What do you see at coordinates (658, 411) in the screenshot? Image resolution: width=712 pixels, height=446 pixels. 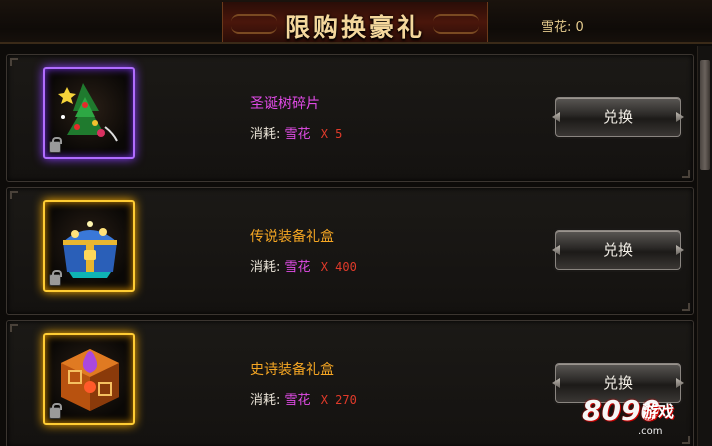 I see `watermark-text: 游戏` at bounding box center [658, 411].